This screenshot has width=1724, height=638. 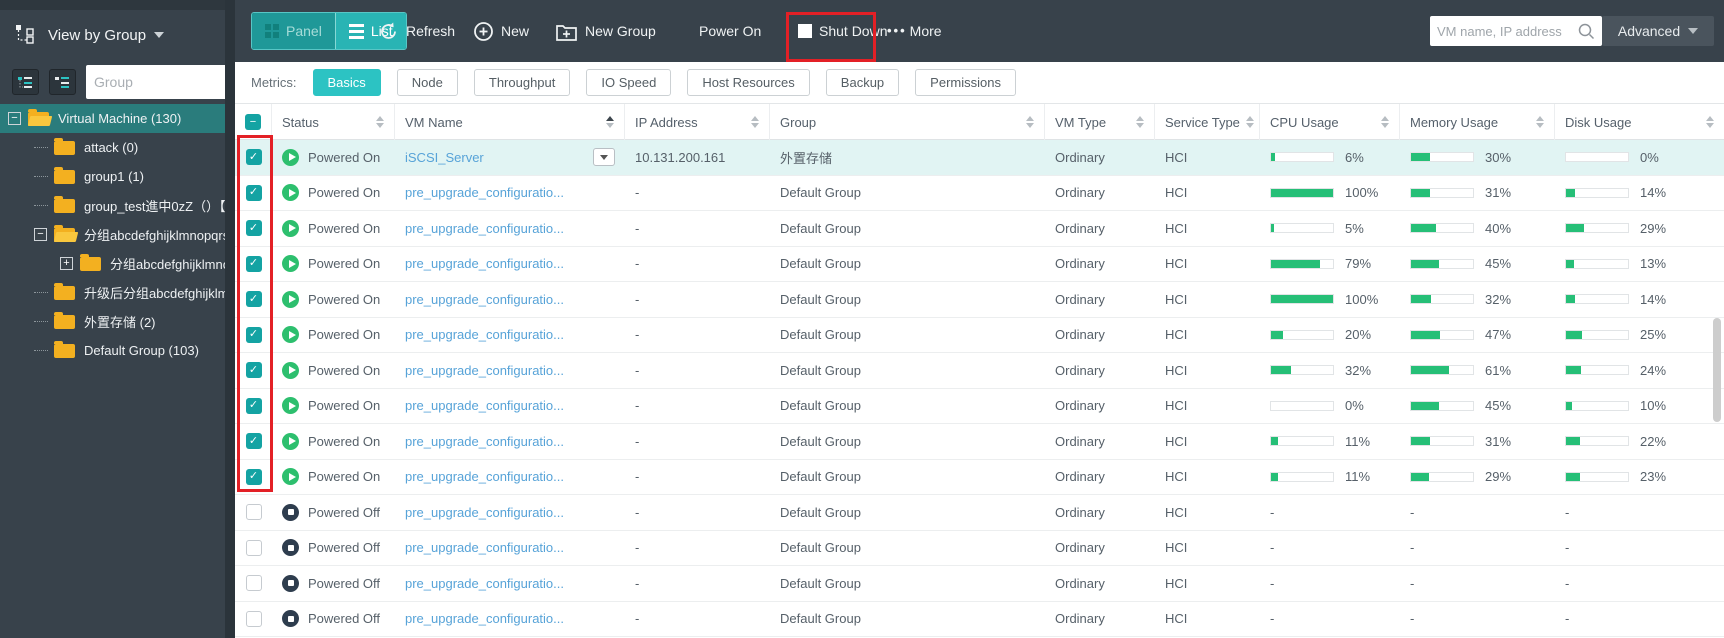 What do you see at coordinates (605, 31) in the screenshot?
I see `new-group-button: New Group` at bounding box center [605, 31].